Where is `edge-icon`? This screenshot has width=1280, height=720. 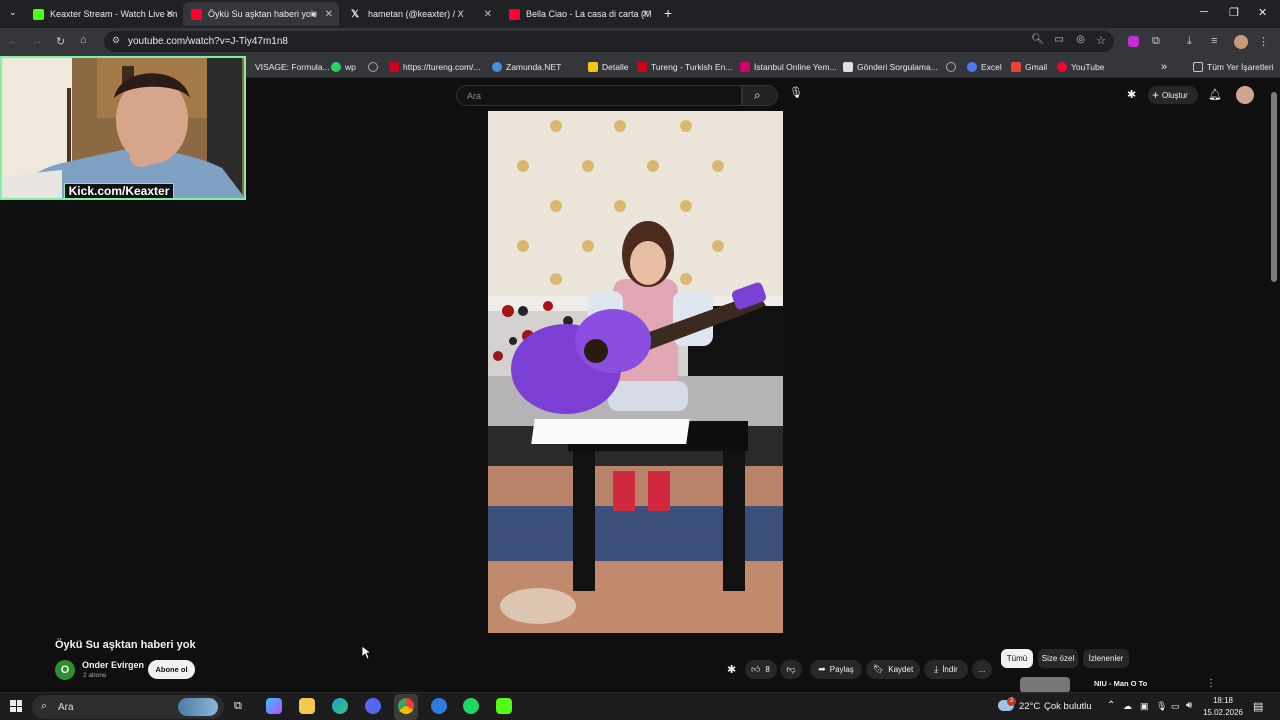 edge-icon is located at coordinates (340, 706).